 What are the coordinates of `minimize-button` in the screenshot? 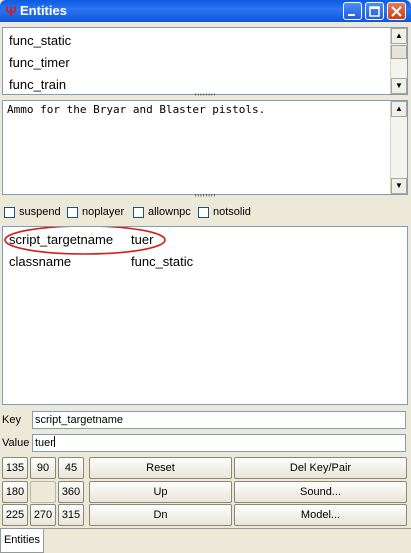 It's located at (352, 11).